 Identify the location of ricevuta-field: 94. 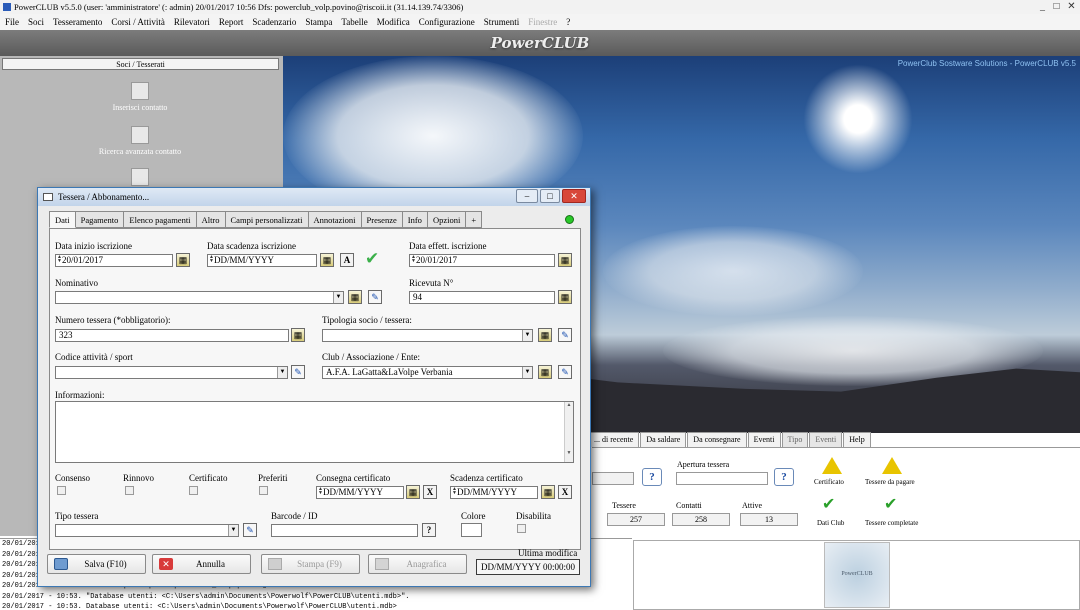
(482, 297).